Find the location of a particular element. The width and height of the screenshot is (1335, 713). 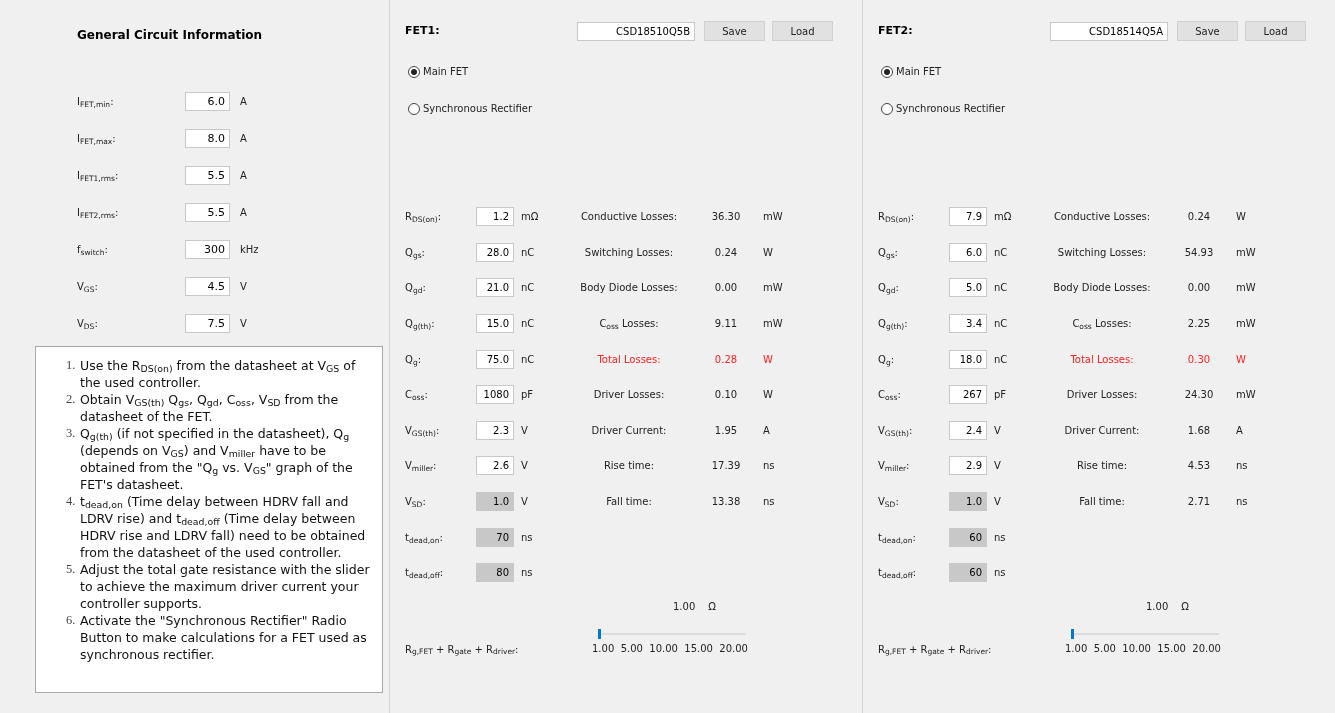

result-label: Total Losses: is located at coordinates (629, 359).